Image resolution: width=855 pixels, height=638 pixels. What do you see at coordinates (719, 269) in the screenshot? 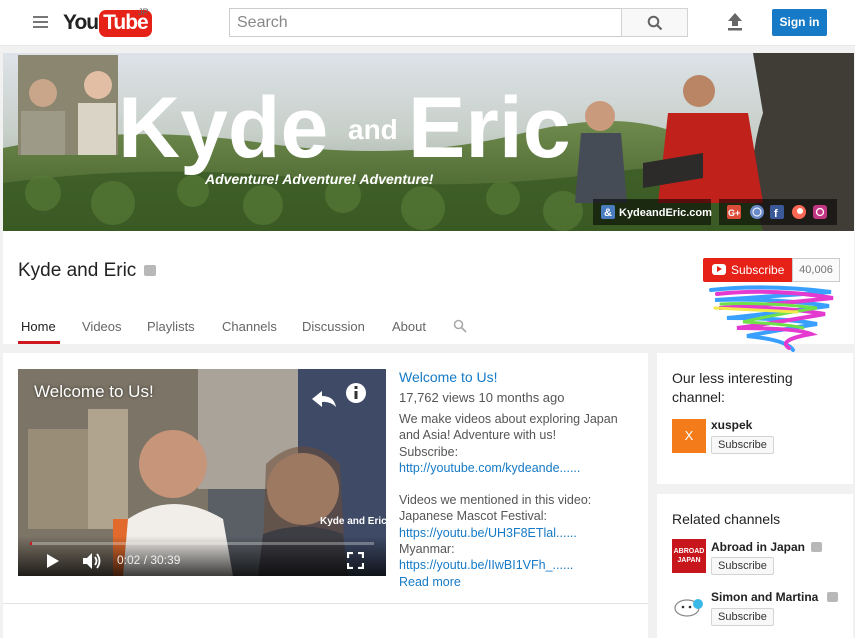
I see `youtube-play-icon` at bounding box center [719, 269].